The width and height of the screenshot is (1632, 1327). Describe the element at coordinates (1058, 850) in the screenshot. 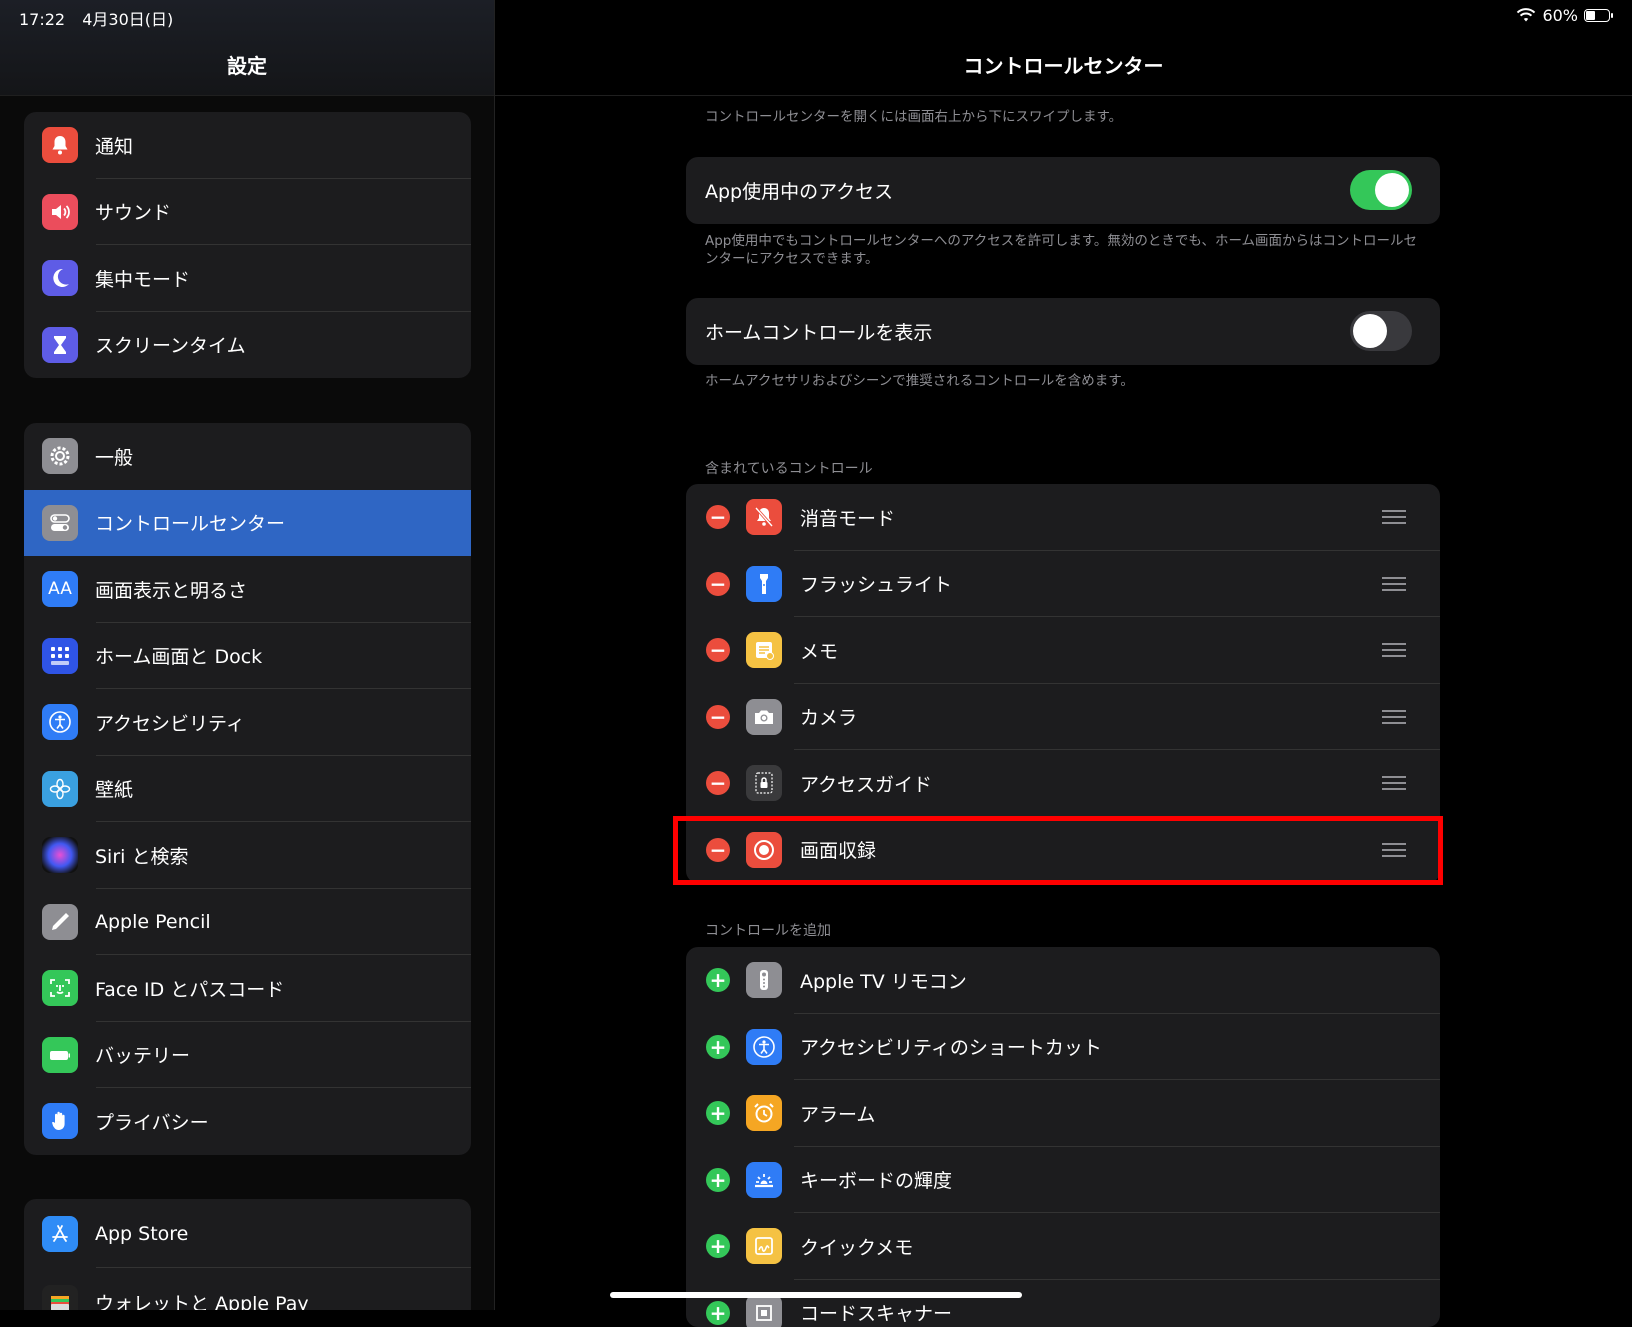

I see `highlight-box` at that location.